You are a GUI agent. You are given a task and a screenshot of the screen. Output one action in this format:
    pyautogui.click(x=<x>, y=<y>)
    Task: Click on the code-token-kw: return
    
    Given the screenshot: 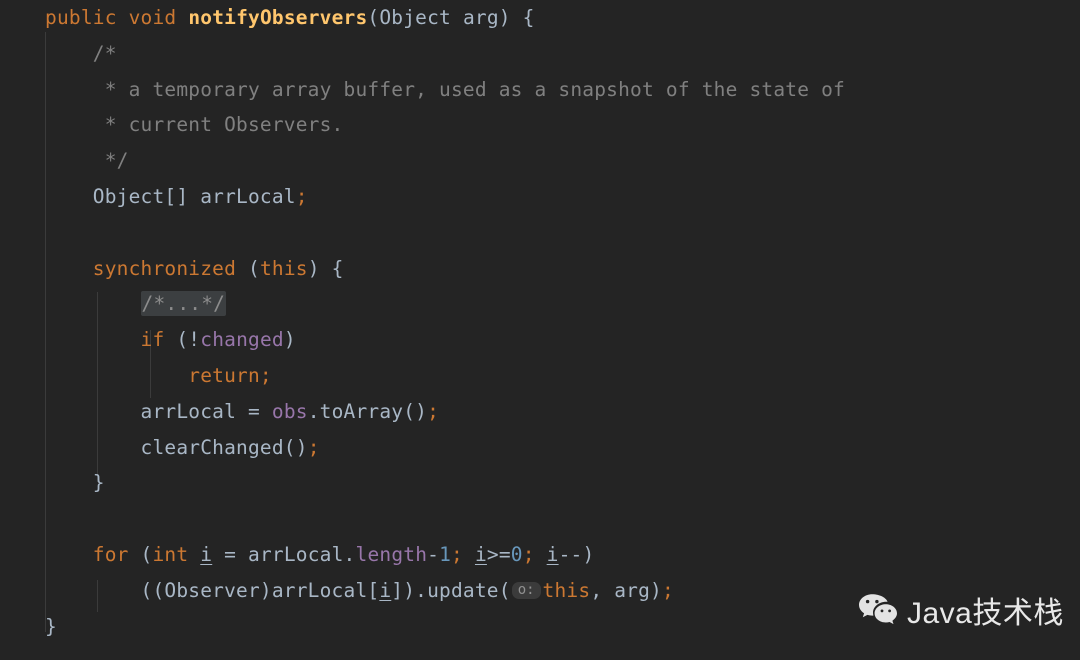 What is the action you would take?
    pyautogui.click(x=224, y=375)
    